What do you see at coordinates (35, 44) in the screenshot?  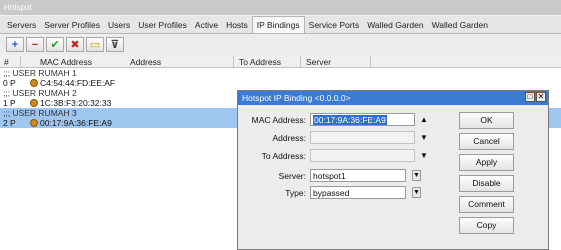 I see `remove-icon: −` at bounding box center [35, 44].